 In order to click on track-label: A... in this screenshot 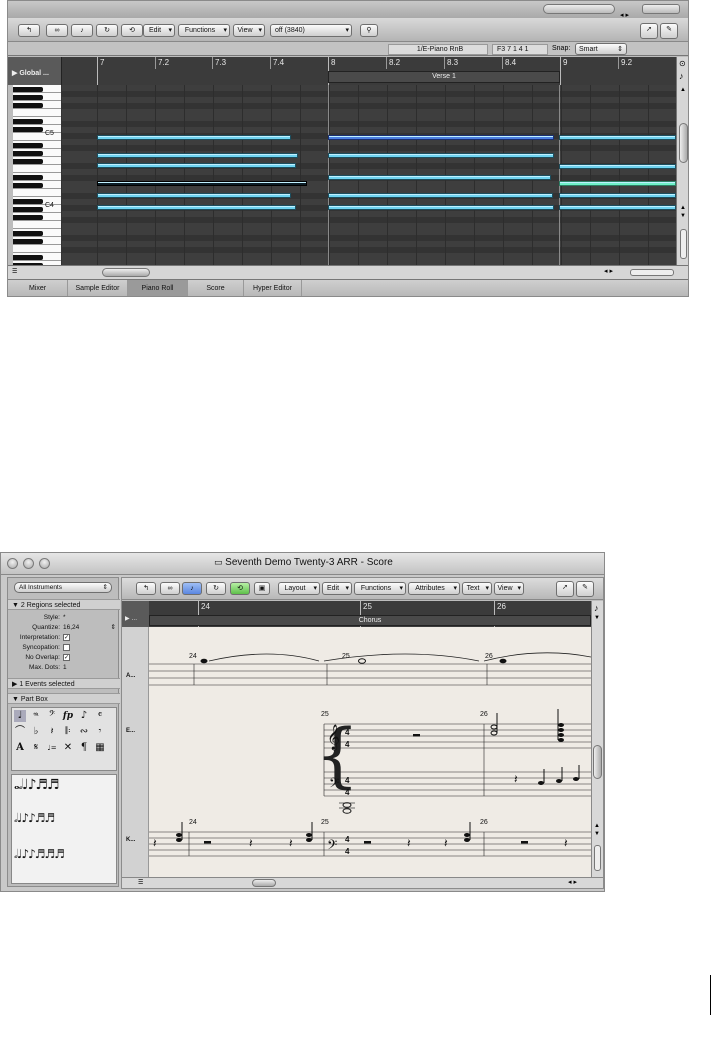, I will do `click(130, 676)`.